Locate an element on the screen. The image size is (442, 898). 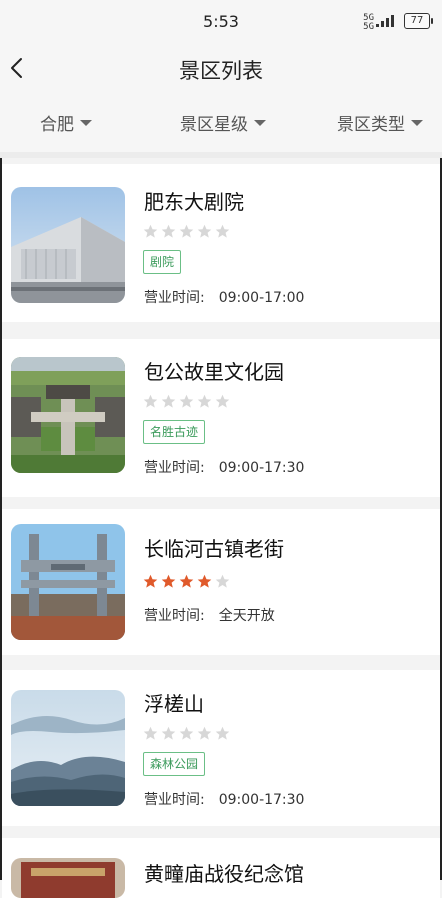
list-item: 黄疃庙战役纪念馆 is located at coordinates (221, 868).